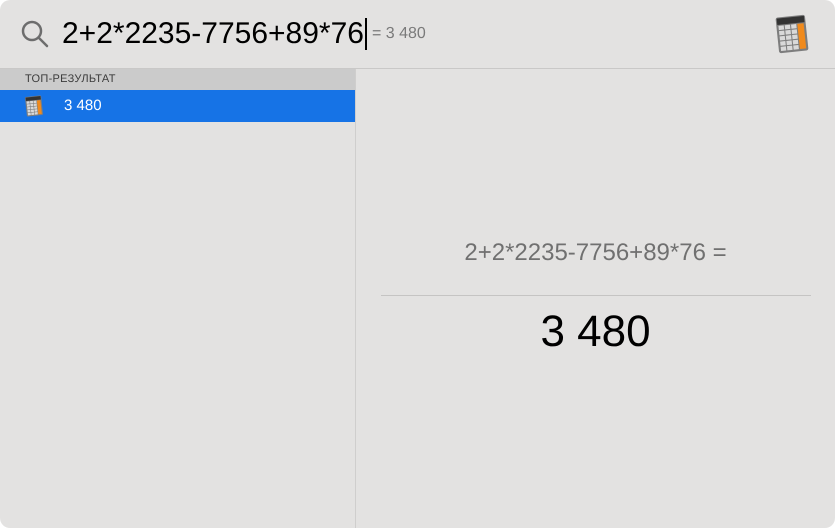 The image size is (835, 528). Describe the element at coordinates (365, 34) in the screenshot. I see `text-cursor` at that location.